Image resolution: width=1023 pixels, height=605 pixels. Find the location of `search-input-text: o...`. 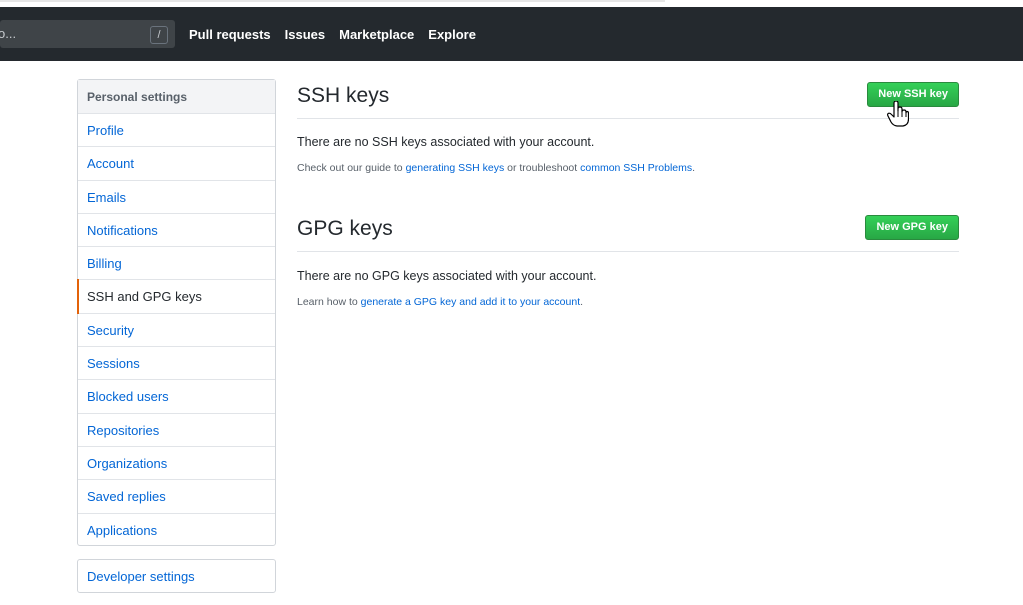

search-input-text: o... is located at coordinates (8, 33).